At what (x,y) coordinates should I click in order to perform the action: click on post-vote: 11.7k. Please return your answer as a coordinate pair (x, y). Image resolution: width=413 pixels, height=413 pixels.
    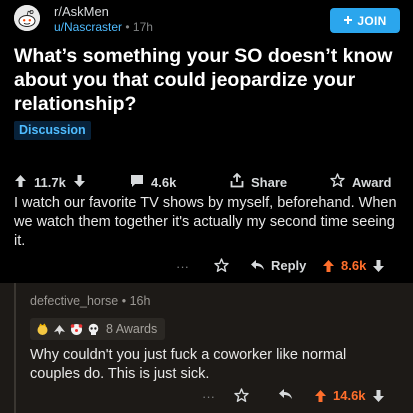
    Looking at the image, I should click on (50, 182).